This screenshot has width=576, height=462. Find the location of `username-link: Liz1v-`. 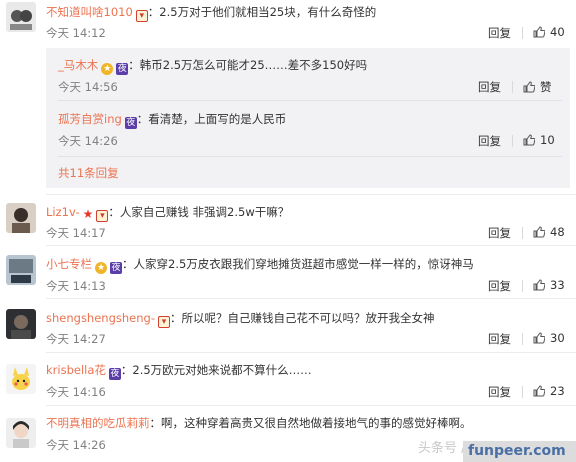

username-link: Liz1v- is located at coordinates (63, 212).